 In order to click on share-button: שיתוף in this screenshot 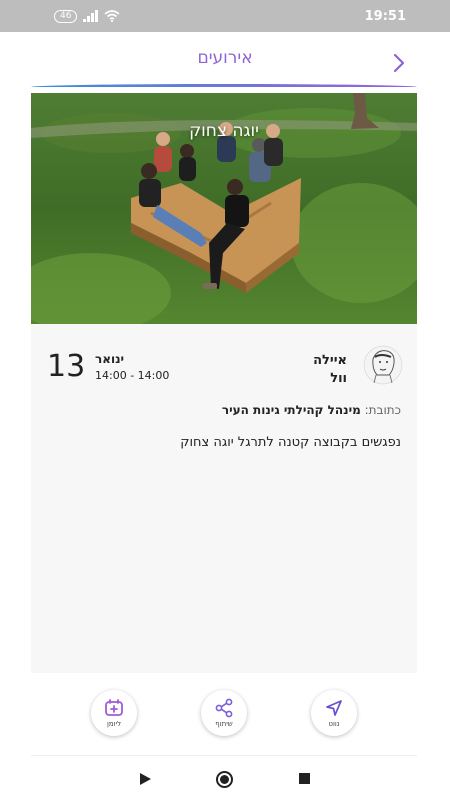, I will do `click(224, 713)`.